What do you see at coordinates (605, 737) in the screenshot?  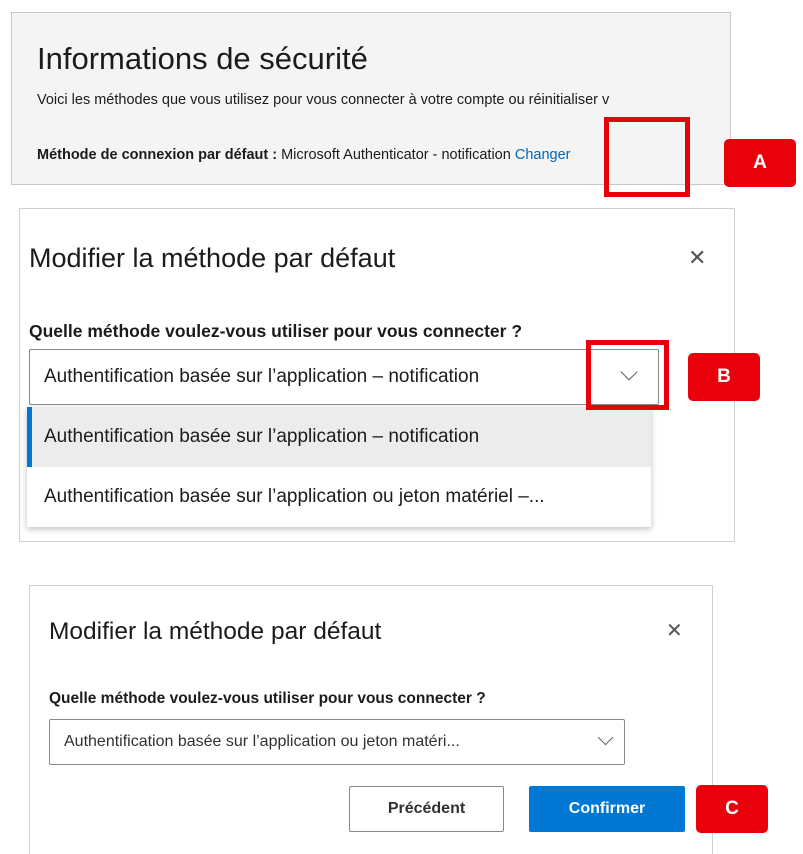 I see `chevron-down-icon` at bounding box center [605, 737].